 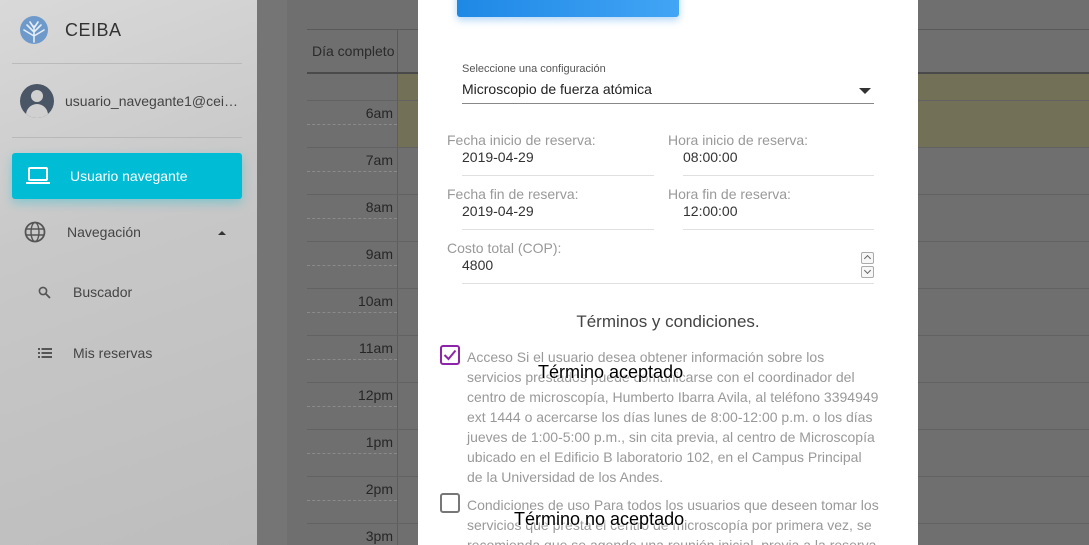 I want to click on avatar-icon, so click(x=37, y=101).